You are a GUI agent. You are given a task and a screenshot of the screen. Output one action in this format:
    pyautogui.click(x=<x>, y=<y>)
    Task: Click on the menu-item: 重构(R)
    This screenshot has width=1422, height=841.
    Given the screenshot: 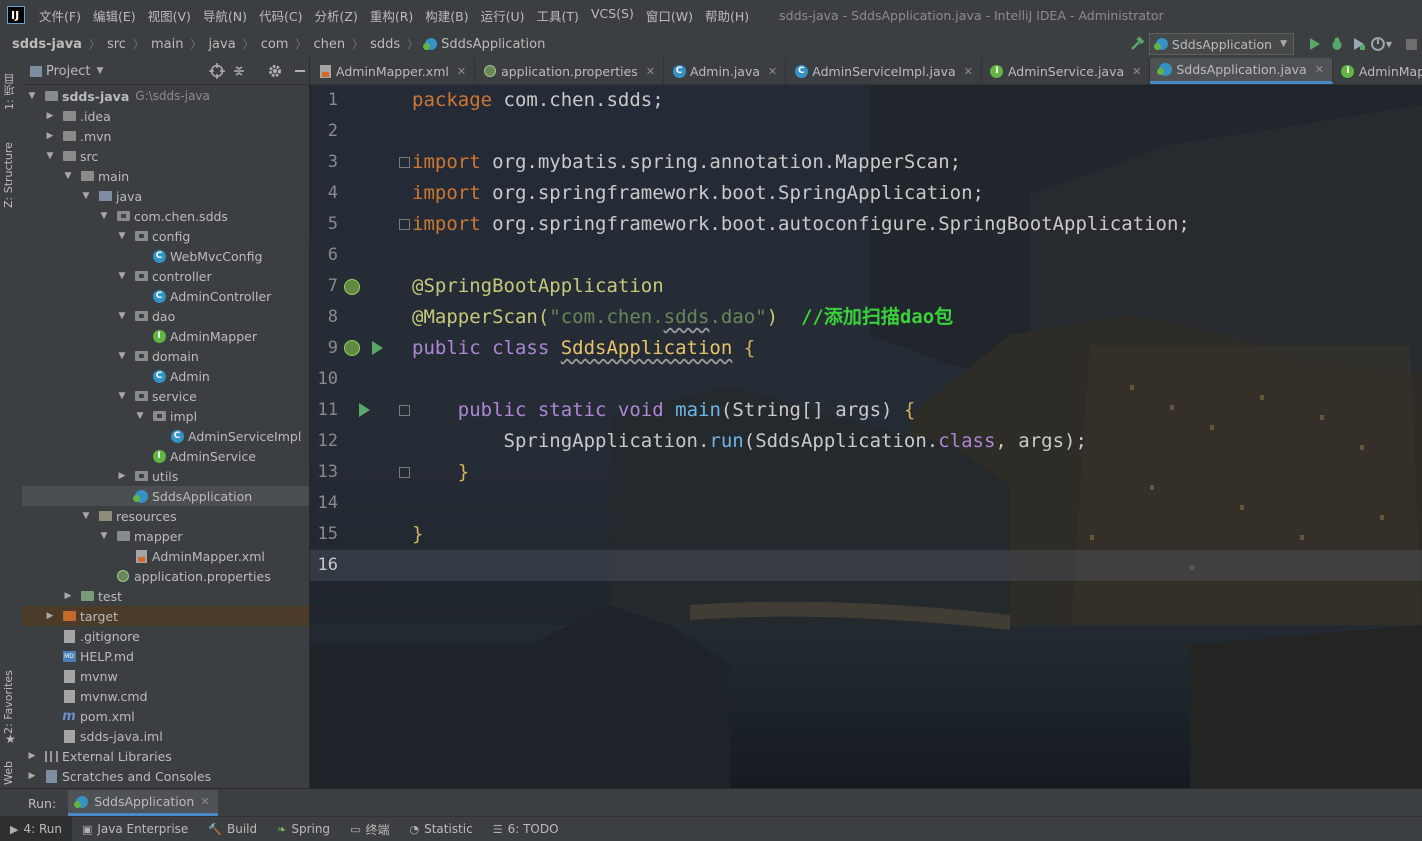 What is the action you would take?
    pyautogui.click(x=391, y=15)
    